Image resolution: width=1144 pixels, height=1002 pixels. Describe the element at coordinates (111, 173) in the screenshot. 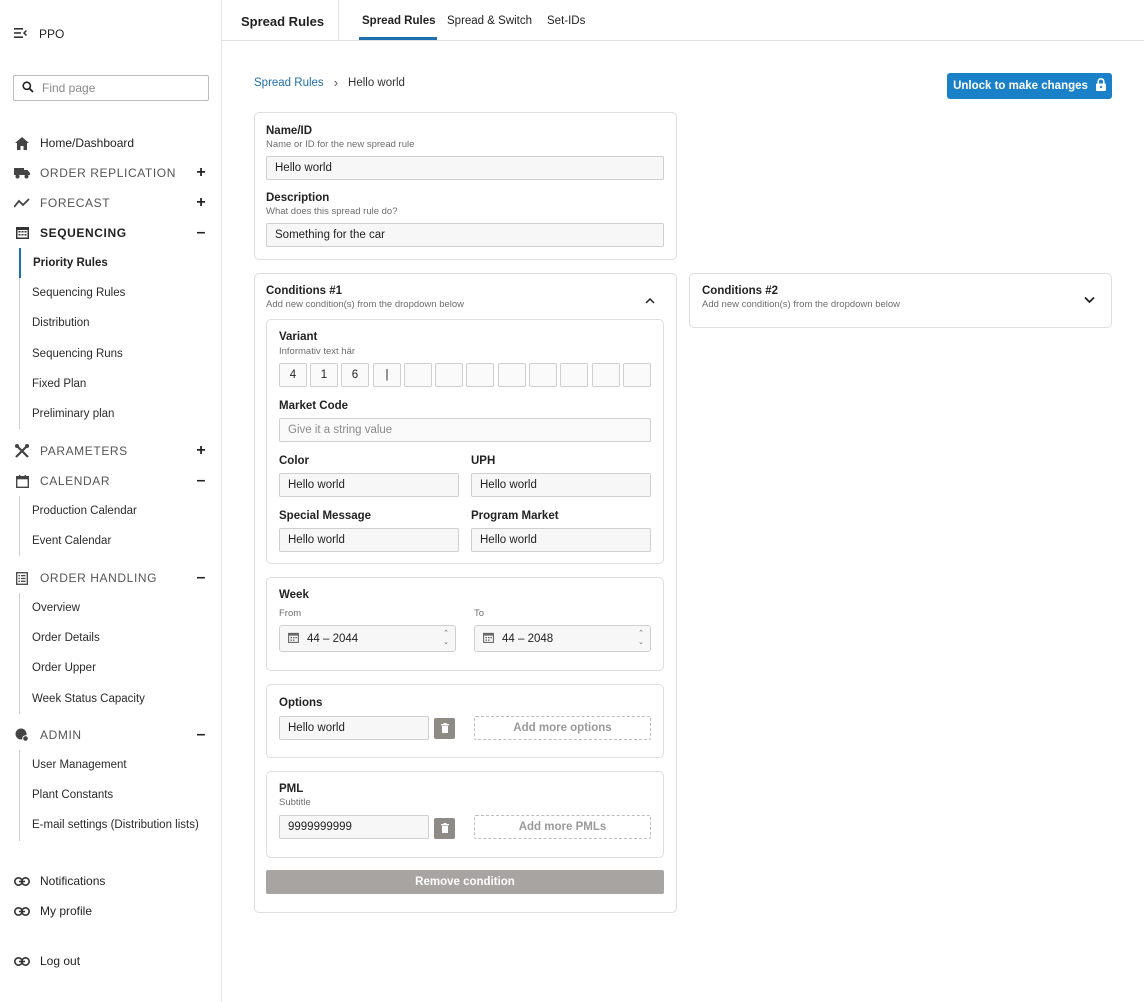

I see `nav-order-replication: ORDER REPLICATION +` at that location.